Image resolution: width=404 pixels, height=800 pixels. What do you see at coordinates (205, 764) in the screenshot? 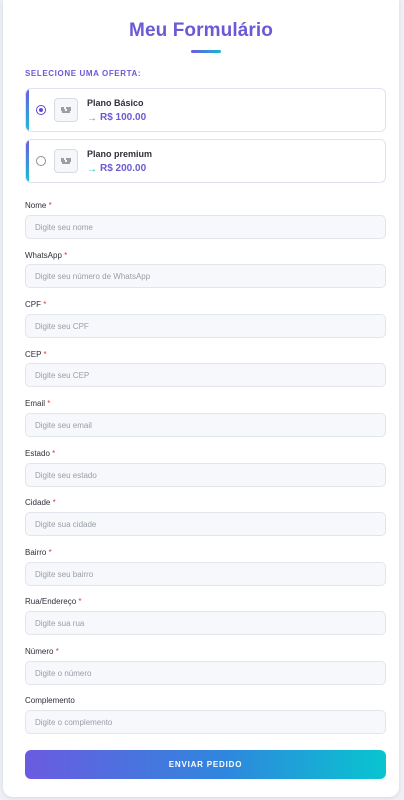
I see `submit-order-button: ENVIAR PEDIDO` at bounding box center [205, 764].